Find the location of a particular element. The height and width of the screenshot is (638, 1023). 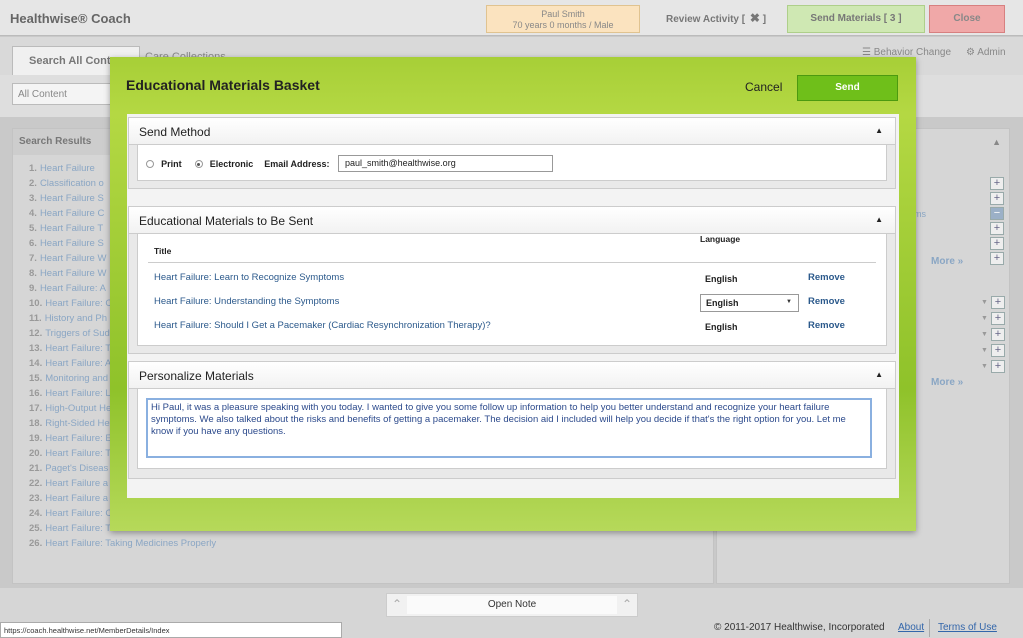

review-activity-bracket: ] is located at coordinates (764, 19).